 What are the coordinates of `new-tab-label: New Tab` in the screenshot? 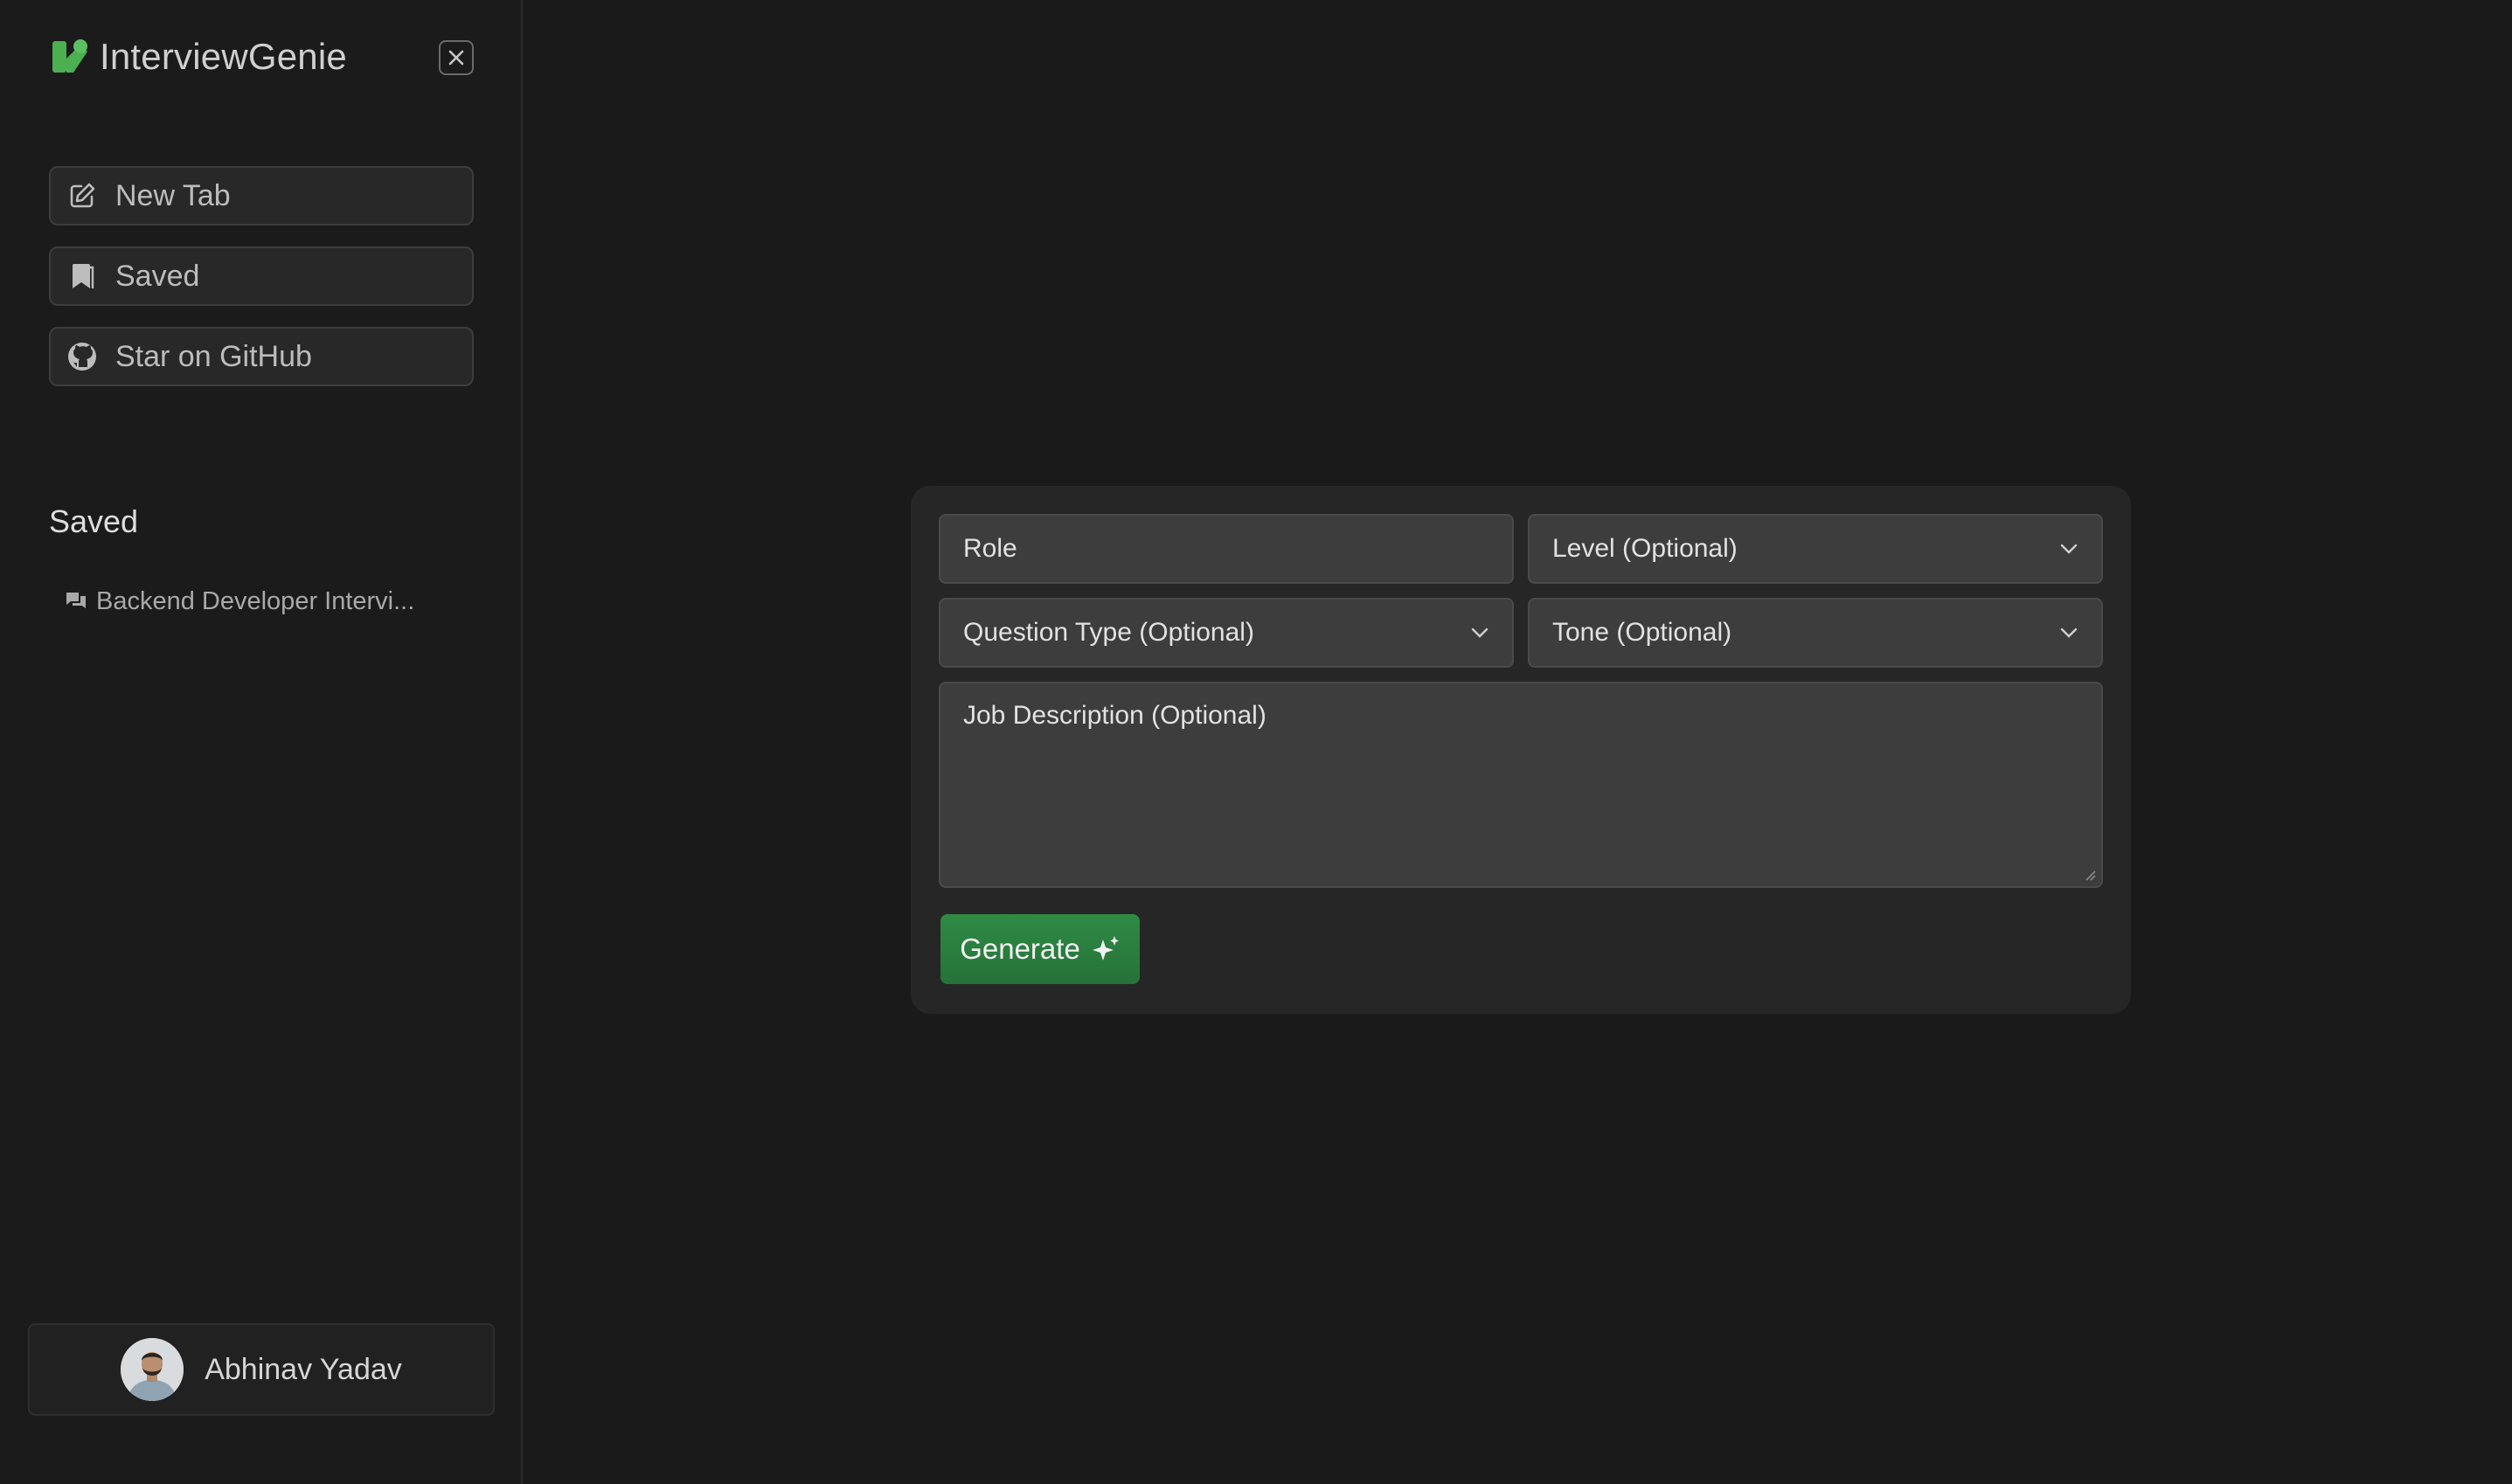 It's located at (173, 195).